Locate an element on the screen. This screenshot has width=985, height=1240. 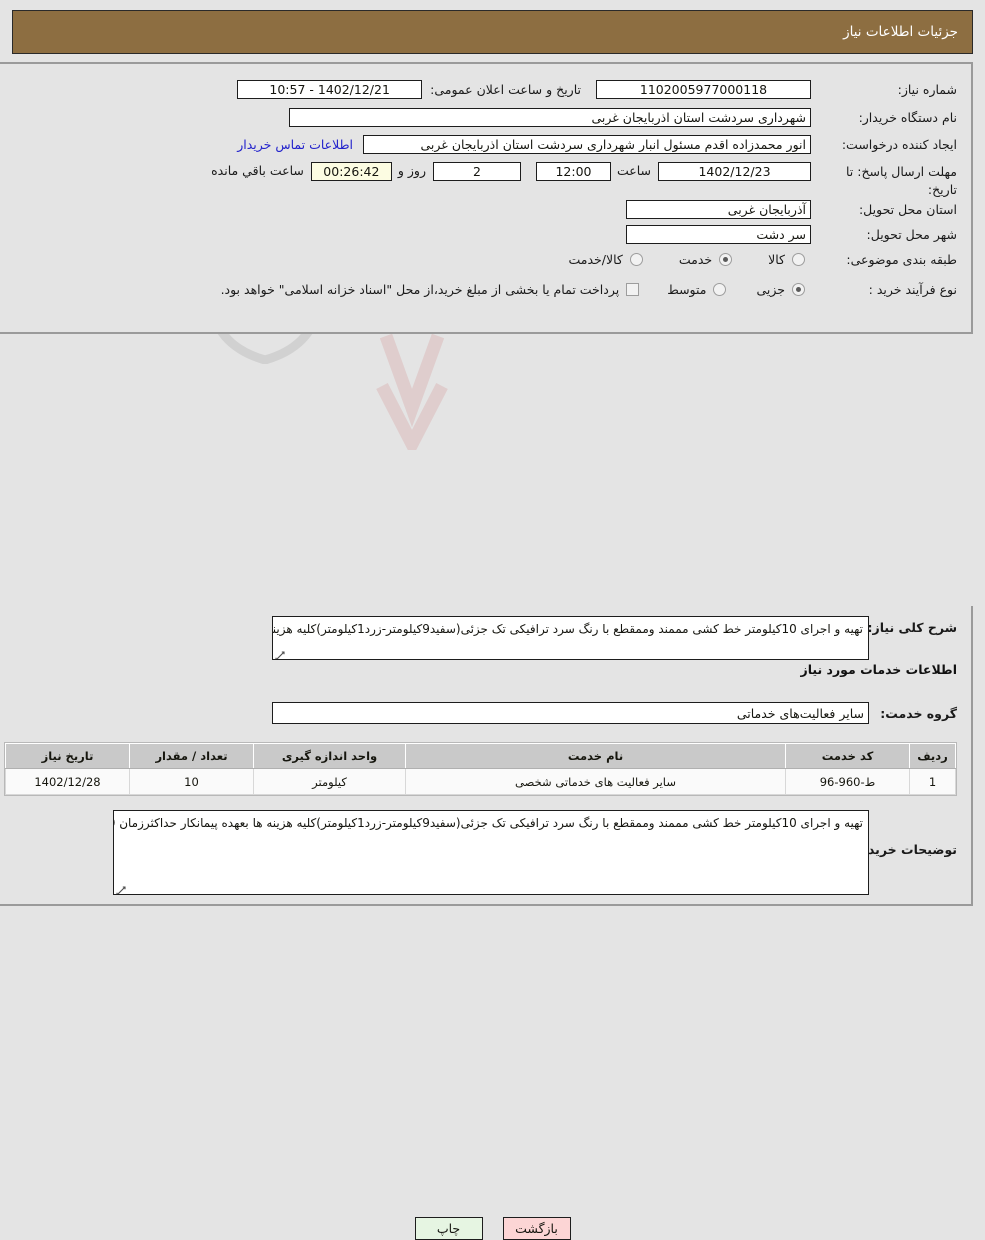
watermark-arrow-icon is located at coordinates (412, 394).